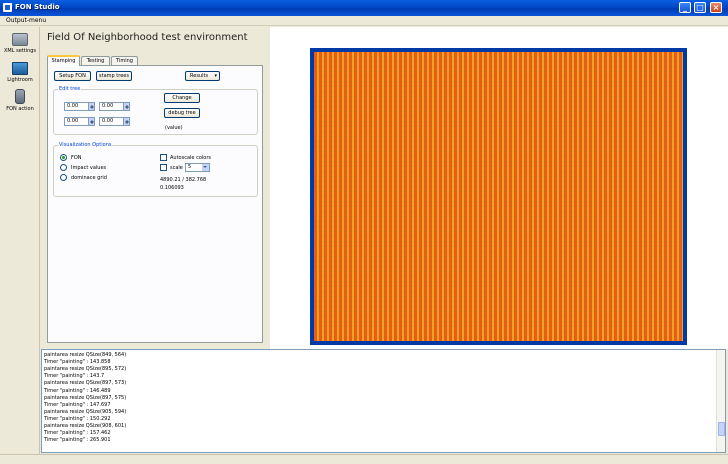 This screenshot has height=464, width=728. I want to click on window-titlebar: FON Studio _ □ ×, so click(364, 8).